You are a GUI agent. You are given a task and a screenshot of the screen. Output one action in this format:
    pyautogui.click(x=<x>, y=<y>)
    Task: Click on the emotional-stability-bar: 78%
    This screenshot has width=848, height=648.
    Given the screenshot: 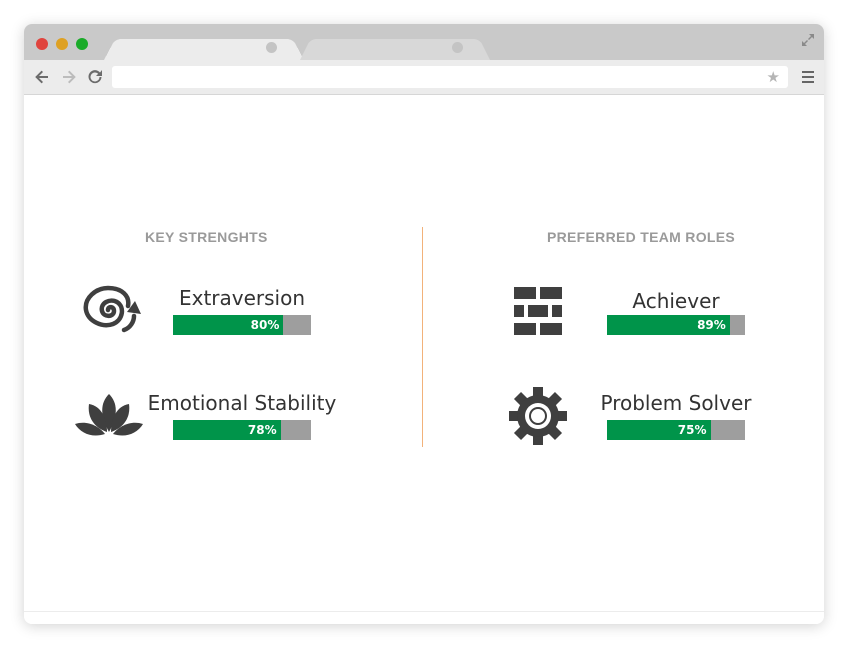 What is the action you would take?
    pyautogui.click(x=242, y=430)
    